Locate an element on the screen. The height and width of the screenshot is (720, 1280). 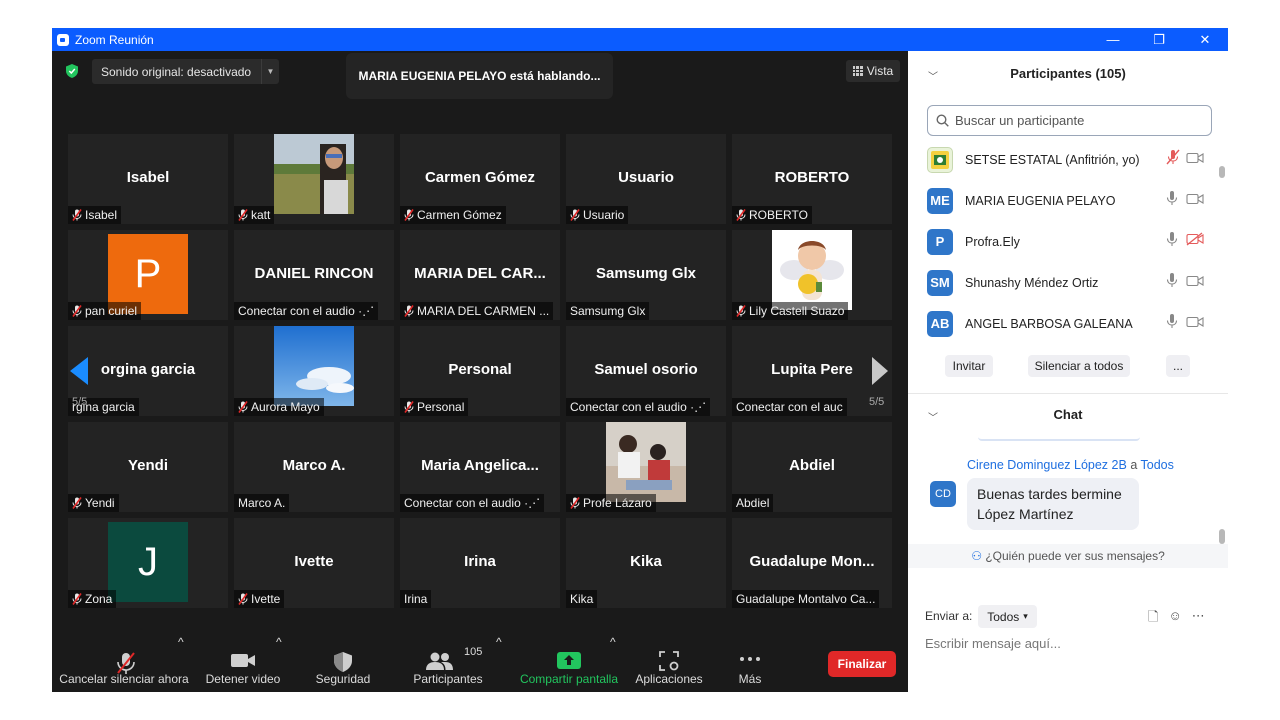
participant-tile: Ppan curiel is located at coordinates (148, 275).